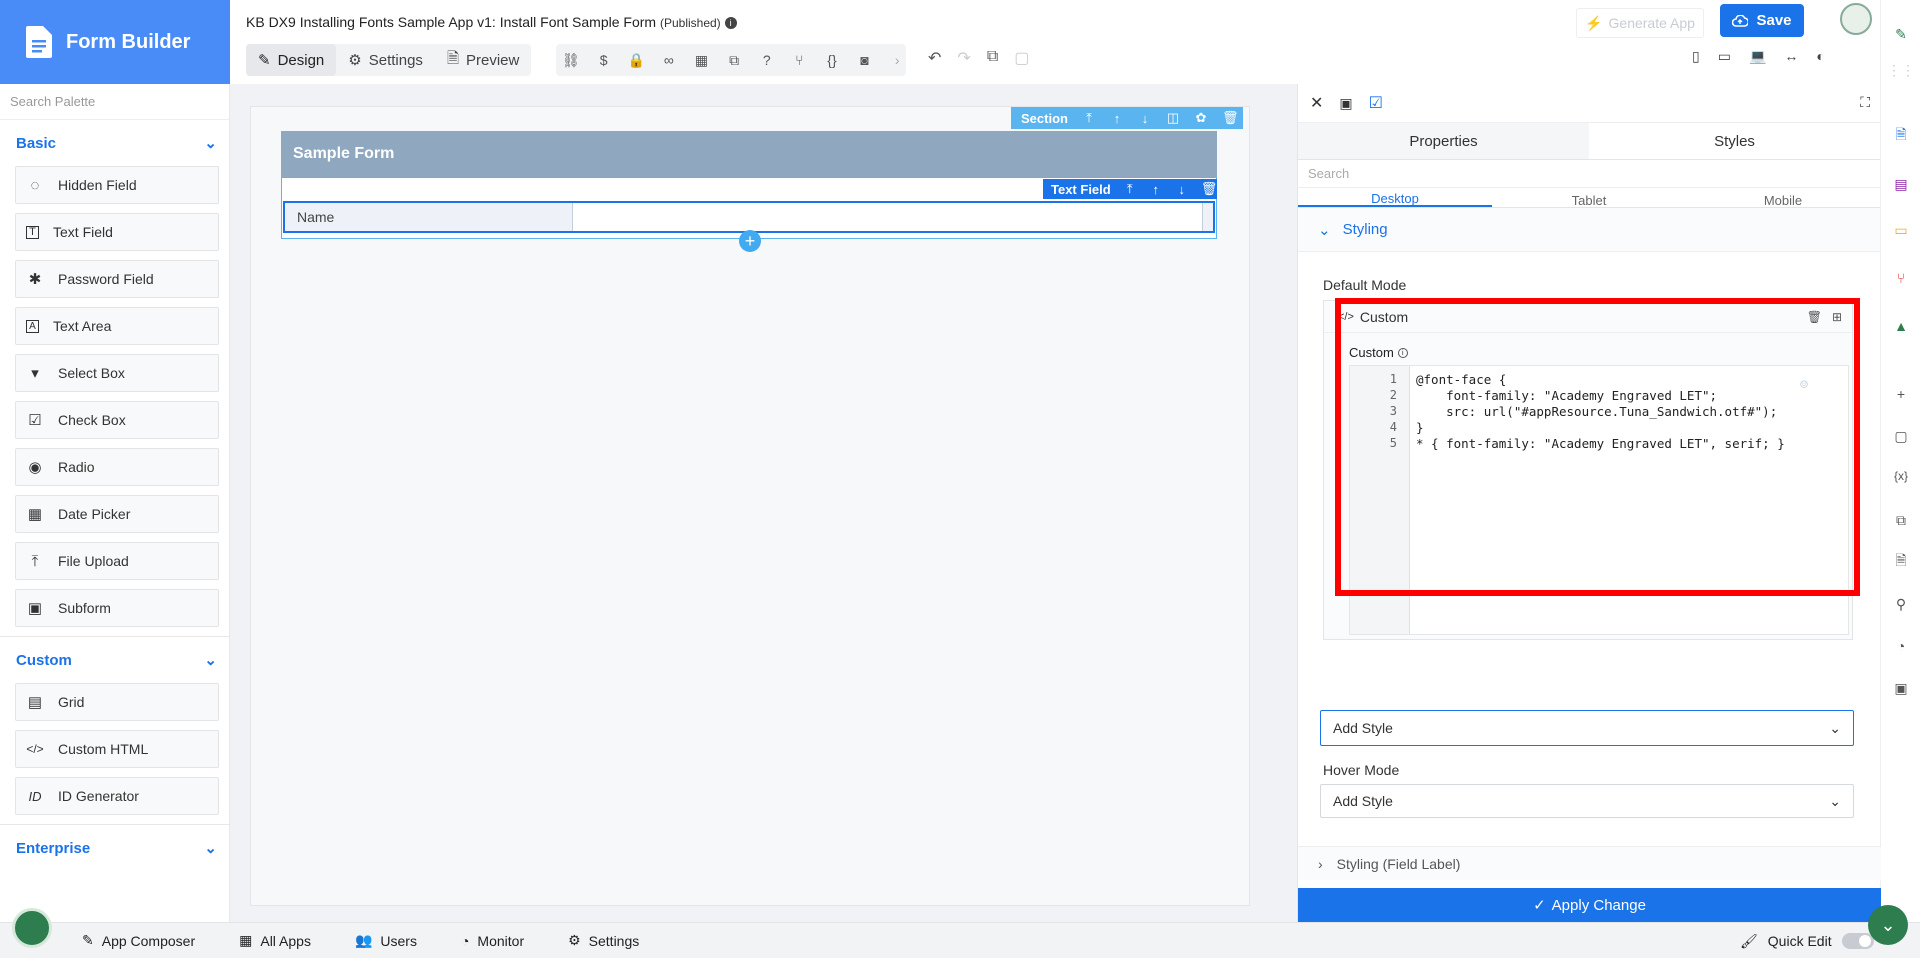 Image resolution: width=1920 pixels, height=959 pixels. What do you see at coordinates (749, 154) in the screenshot?
I see `form-header: Sample Form` at bounding box center [749, 154].